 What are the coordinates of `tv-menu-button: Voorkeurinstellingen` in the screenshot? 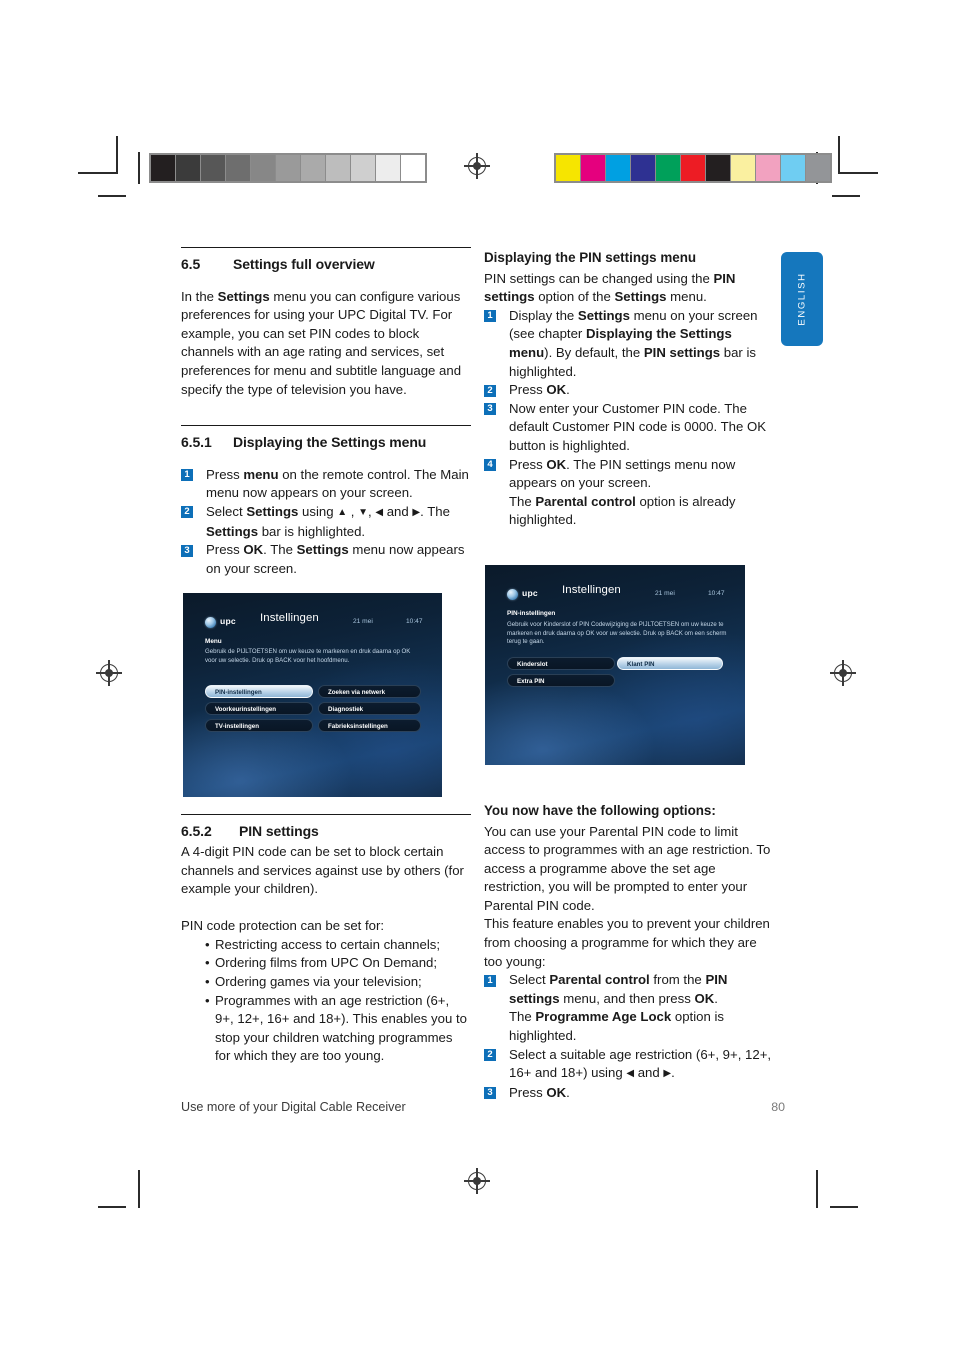 It's located at (259, 708).